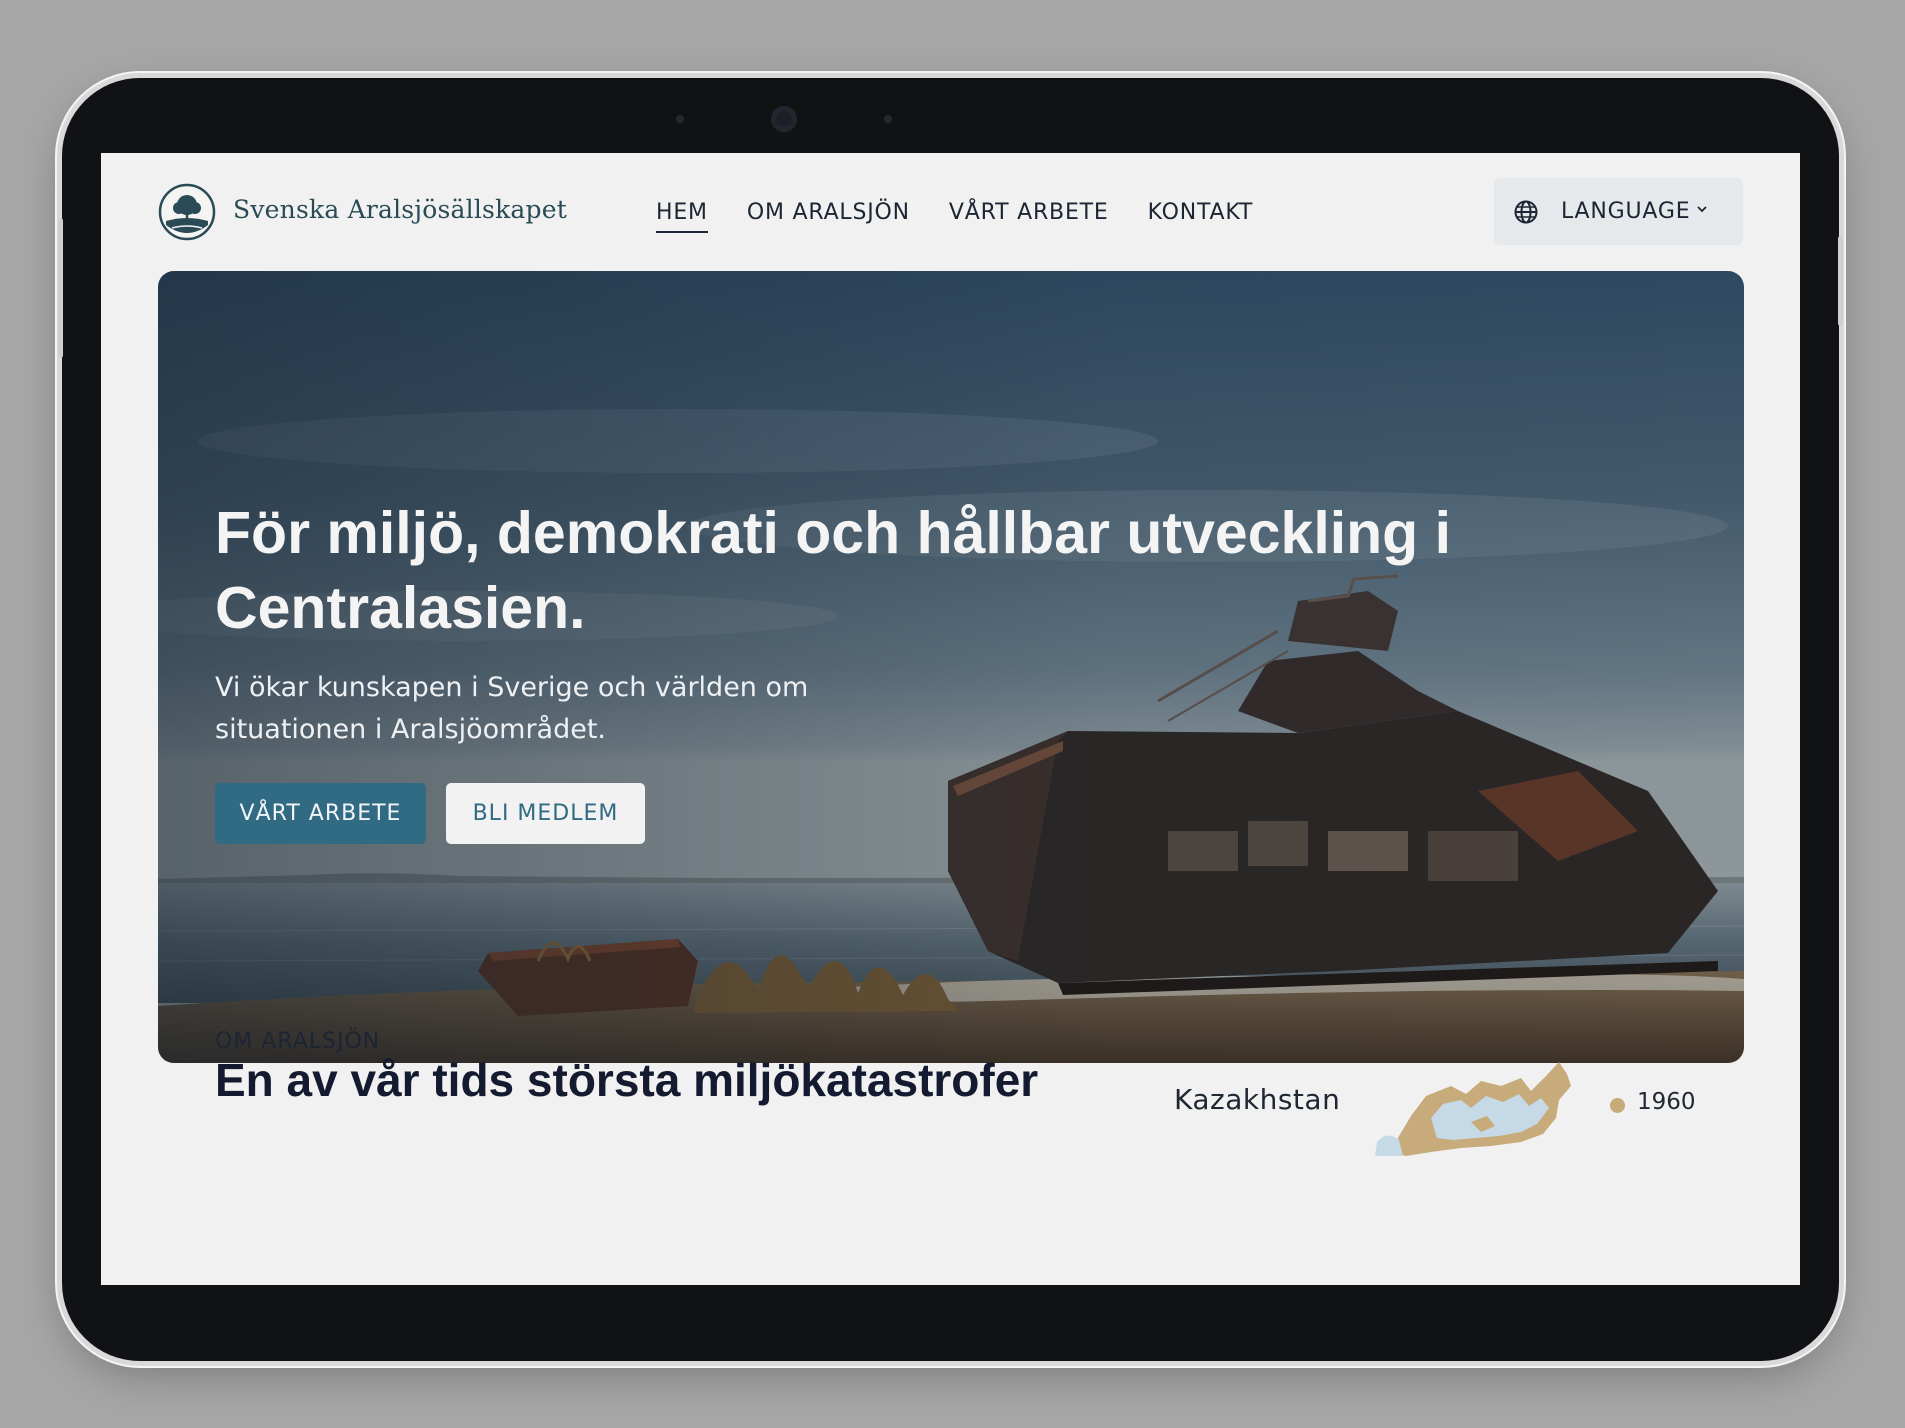 The image size is (1905, 1428). Describe the element at coordinates (1526, 211) in the screenshot. I see `globe-icon` at that location.